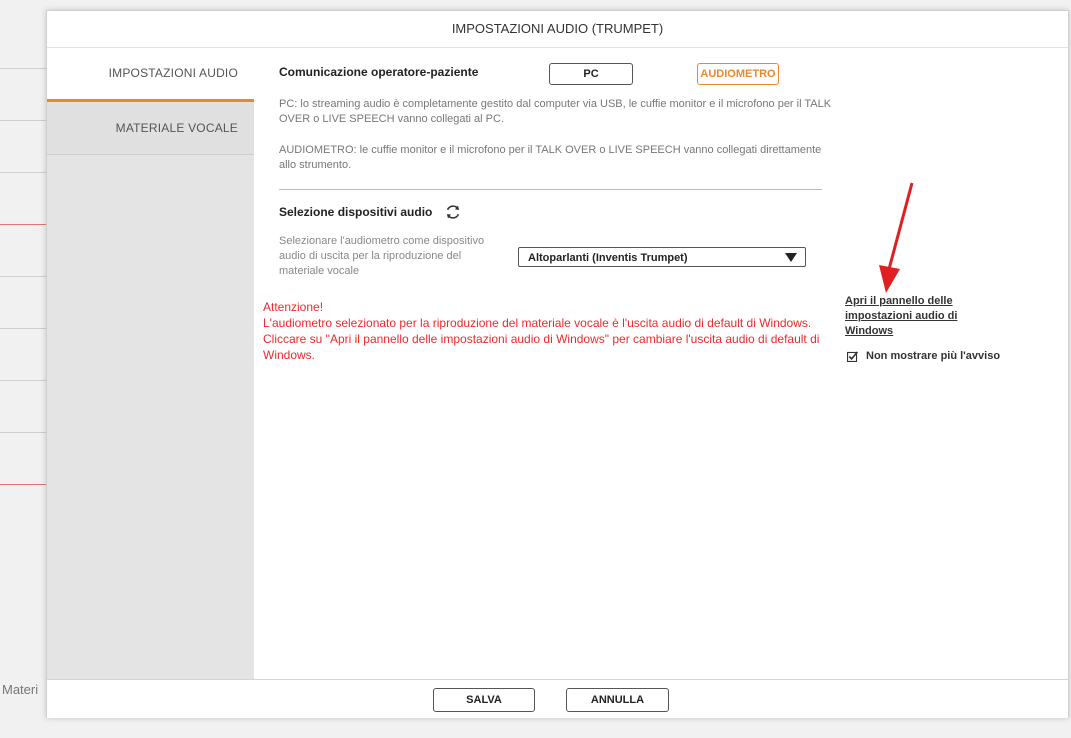 This screenshot has height=738, width=1071. What do you see at coordinates (20, 689) in the screenshot?
I see `background-truncated-label: Materi` at bounding box center [20, 689].